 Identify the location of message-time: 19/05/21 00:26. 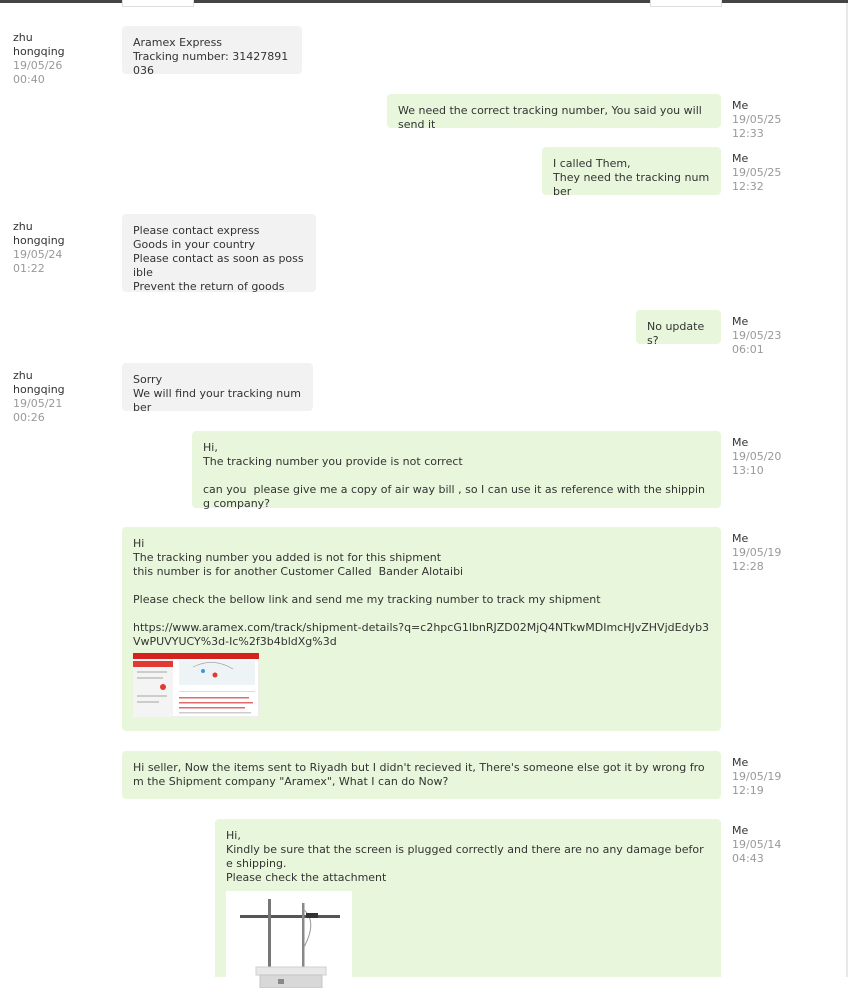
(38, 410).